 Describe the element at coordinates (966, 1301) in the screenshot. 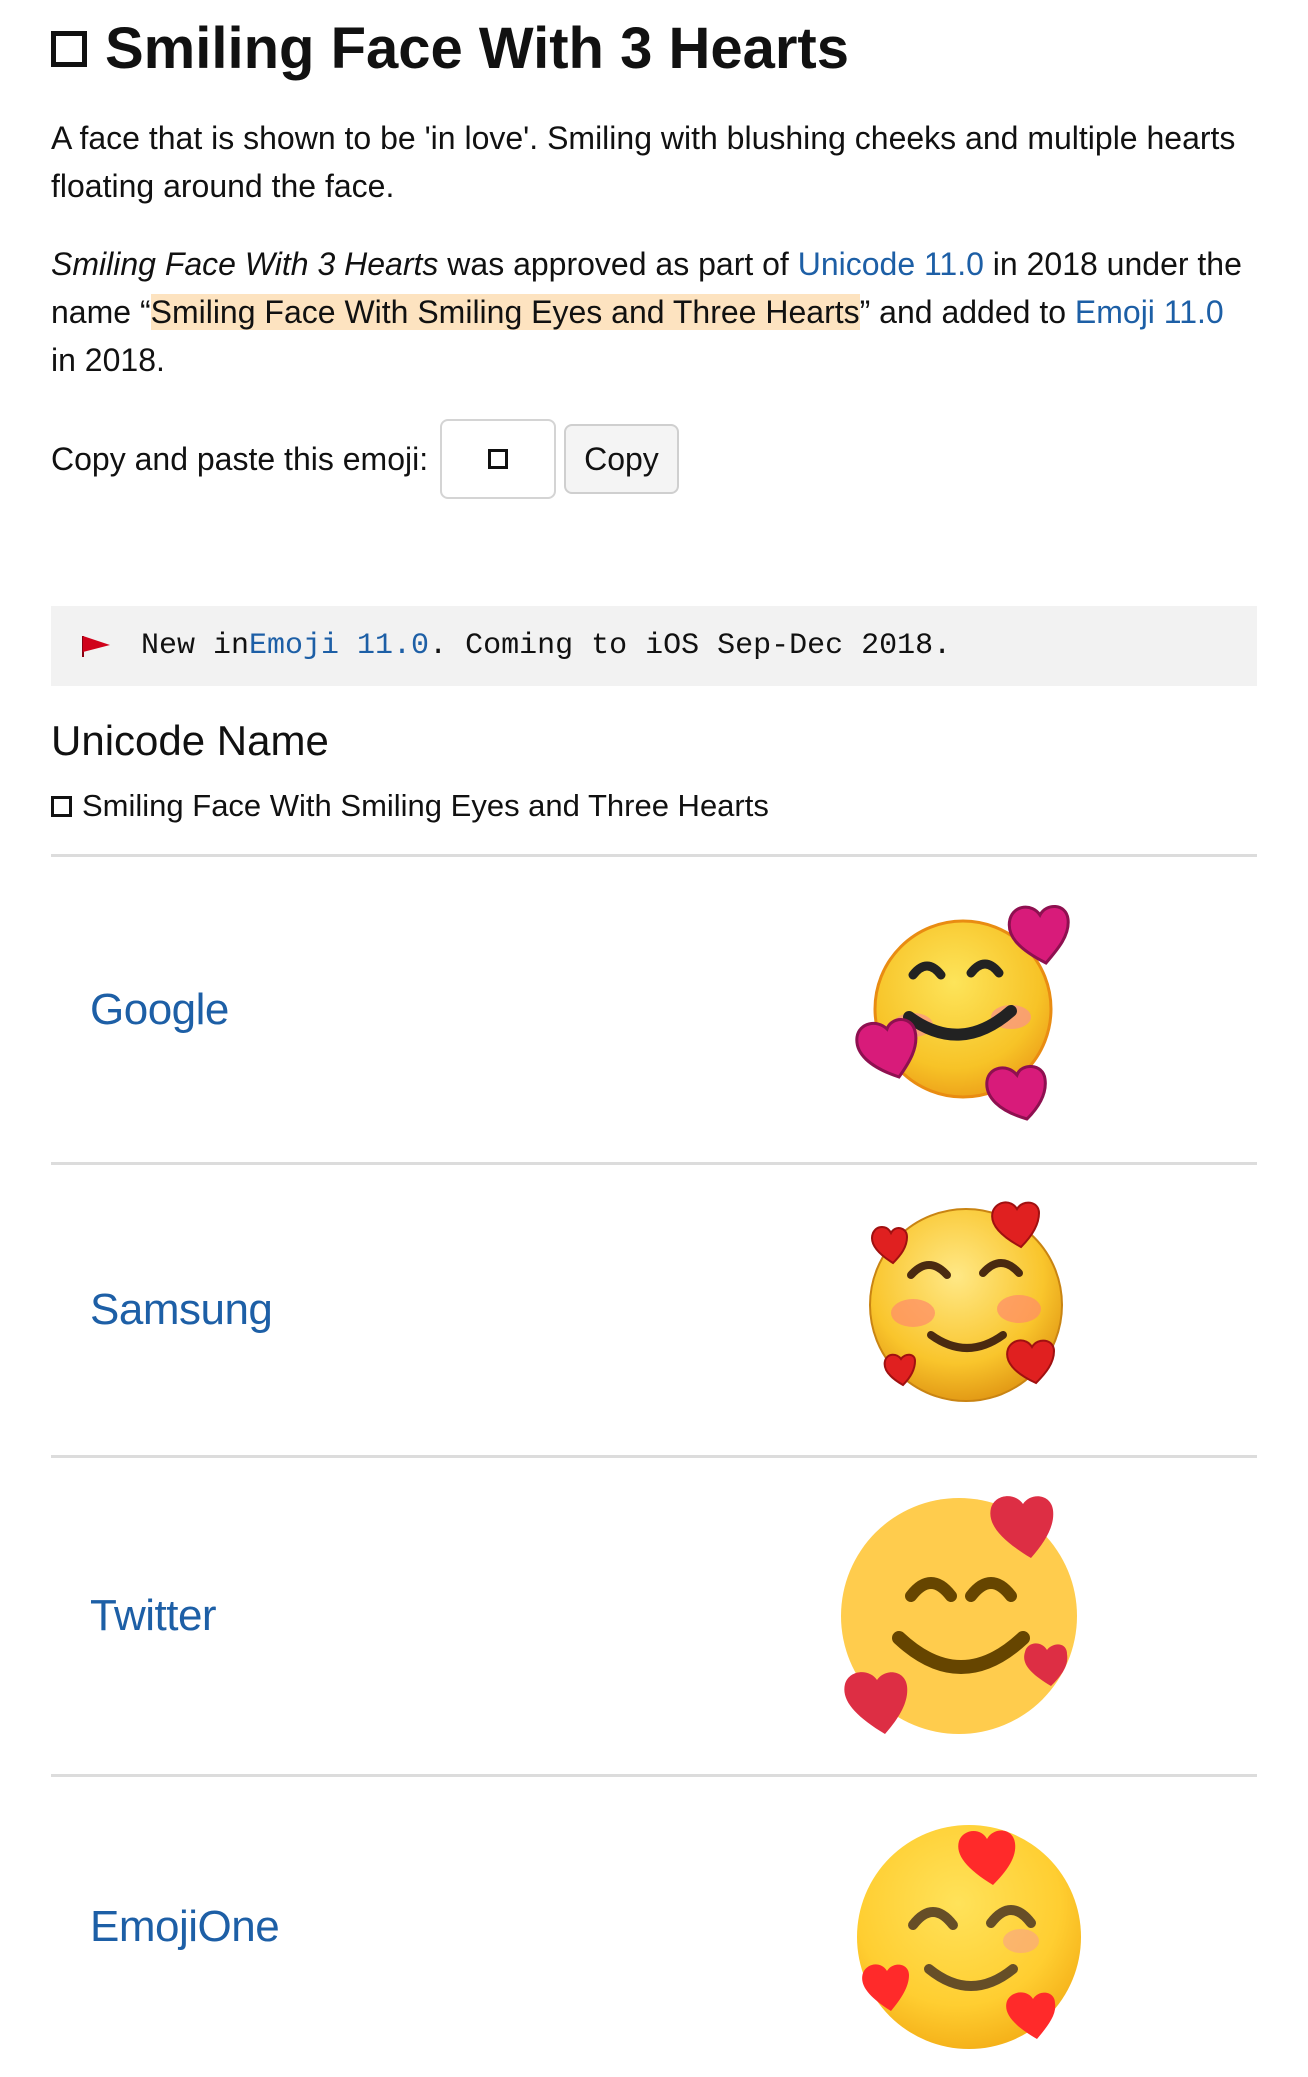

I see `samsung-emoji-image` at that location.